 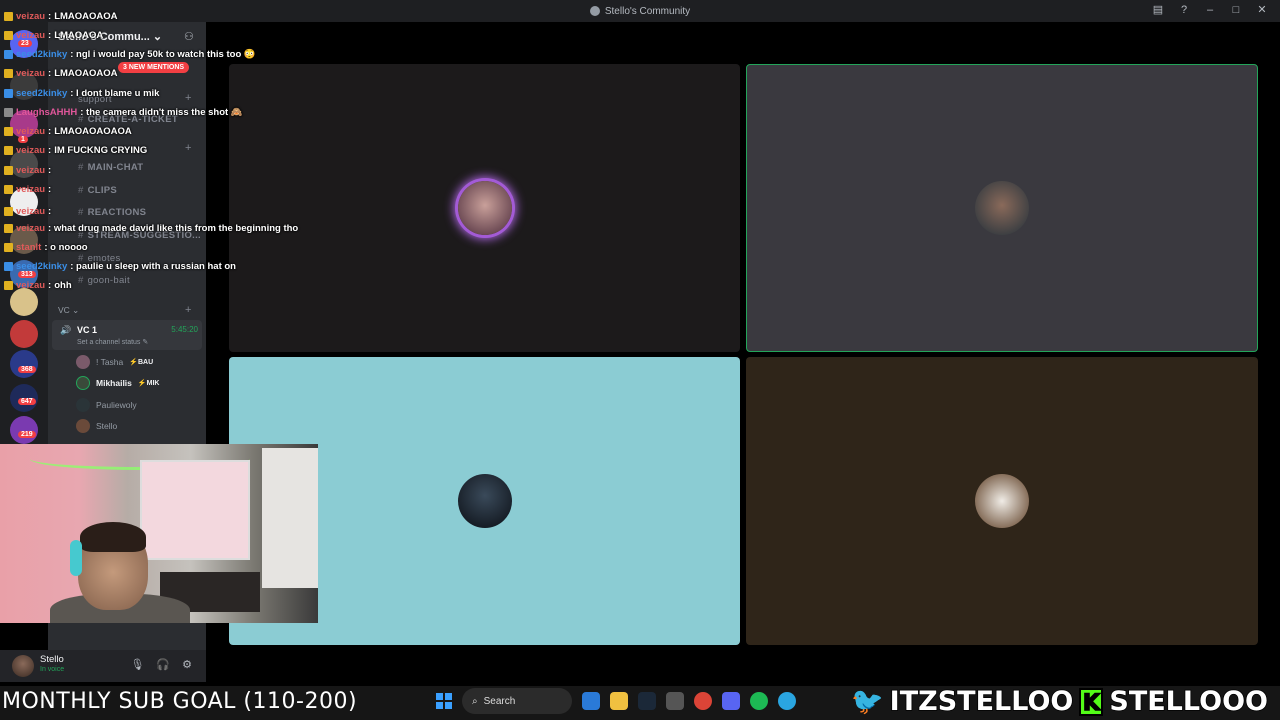 I want to click on channel-reactions: # REACTIONS, so click(x=112, y=212).